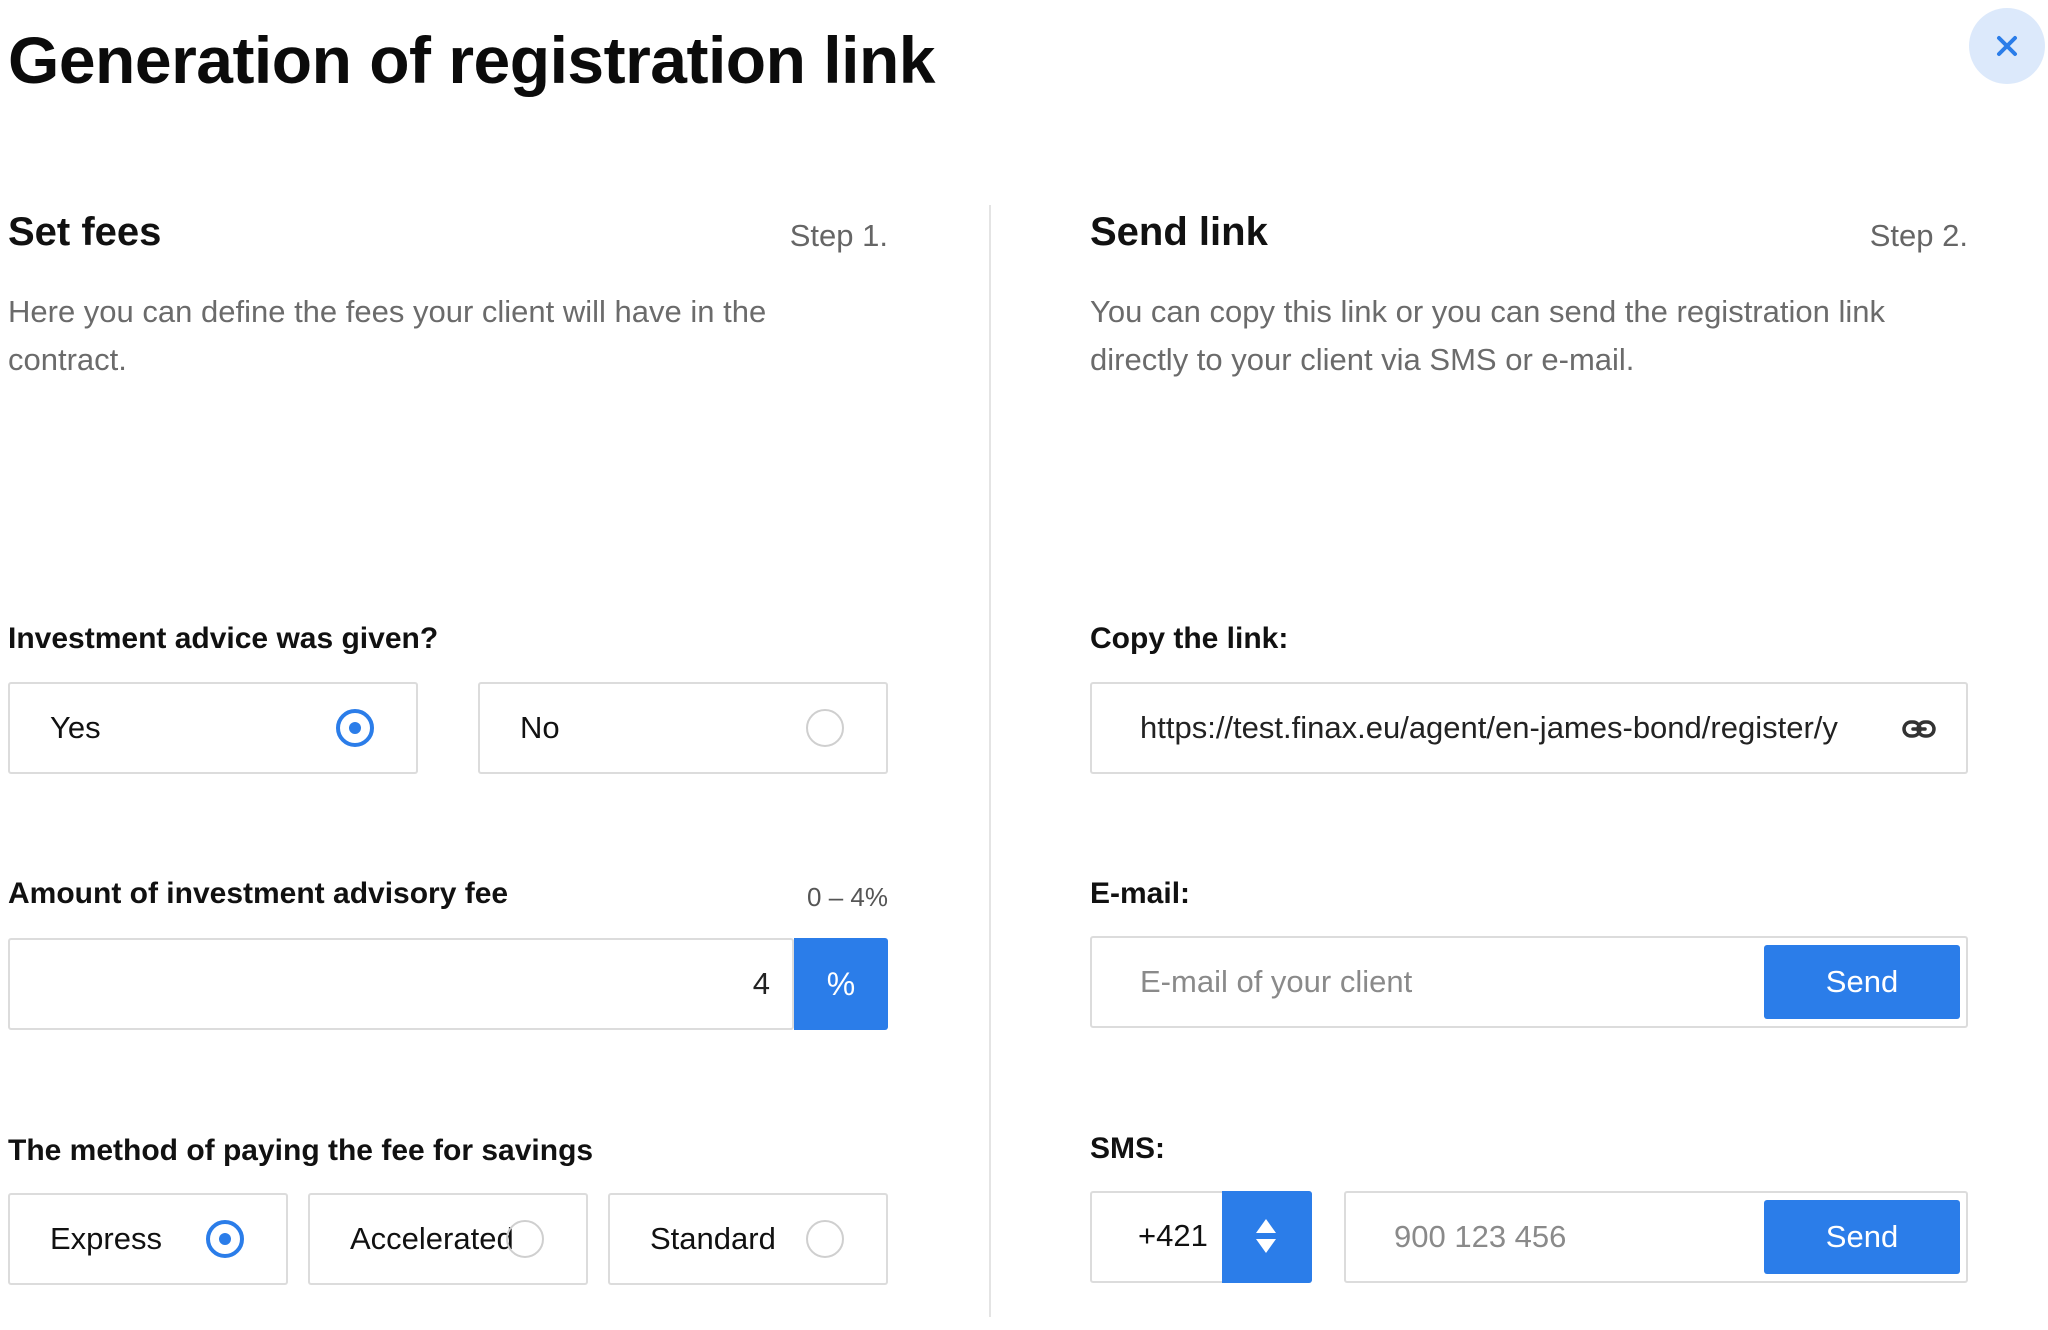 The image size is (2048, 1330). Describe the element at coordinates (1179, 232) in the screenshot. I see `section-title: Send link` at that location.